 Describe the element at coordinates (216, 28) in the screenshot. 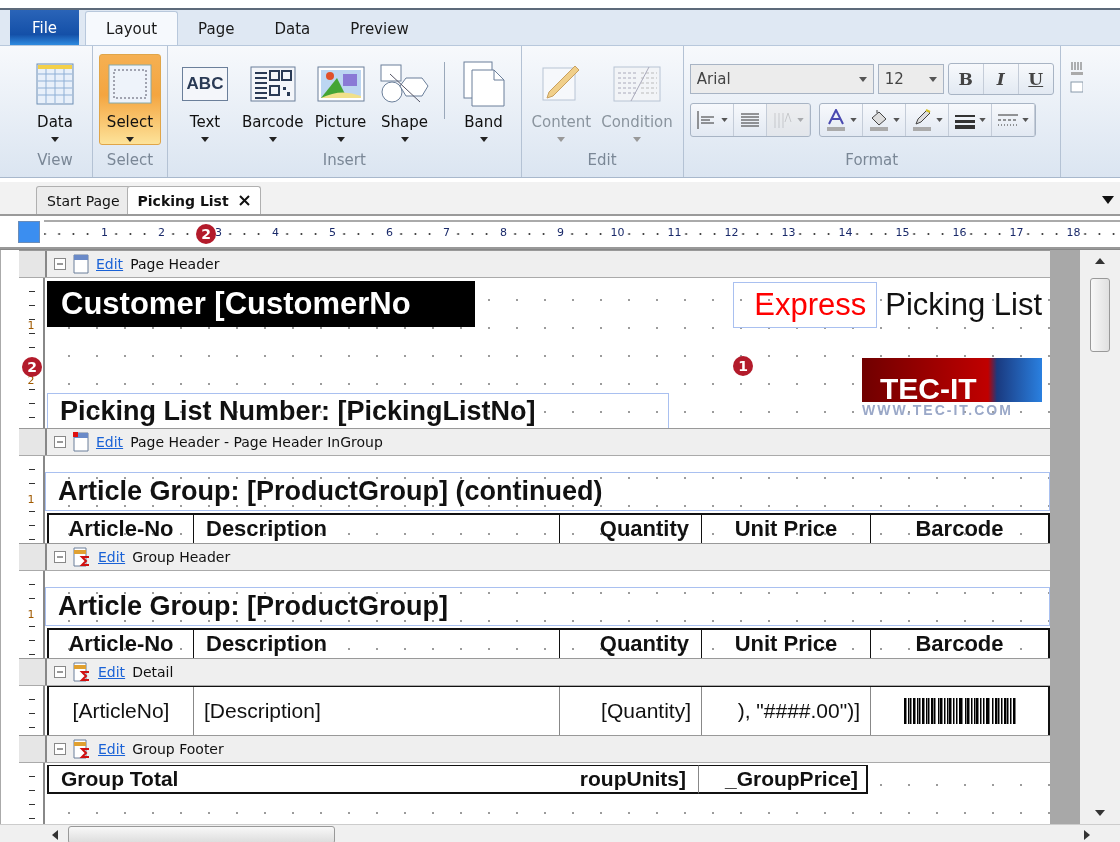

I see `ribbon-tab: Page` at that location.